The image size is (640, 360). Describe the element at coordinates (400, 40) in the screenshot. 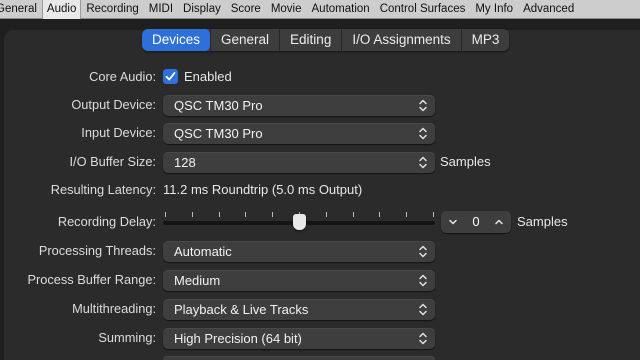

I see `tab-io-assignments: I/O Assignments` at that location.